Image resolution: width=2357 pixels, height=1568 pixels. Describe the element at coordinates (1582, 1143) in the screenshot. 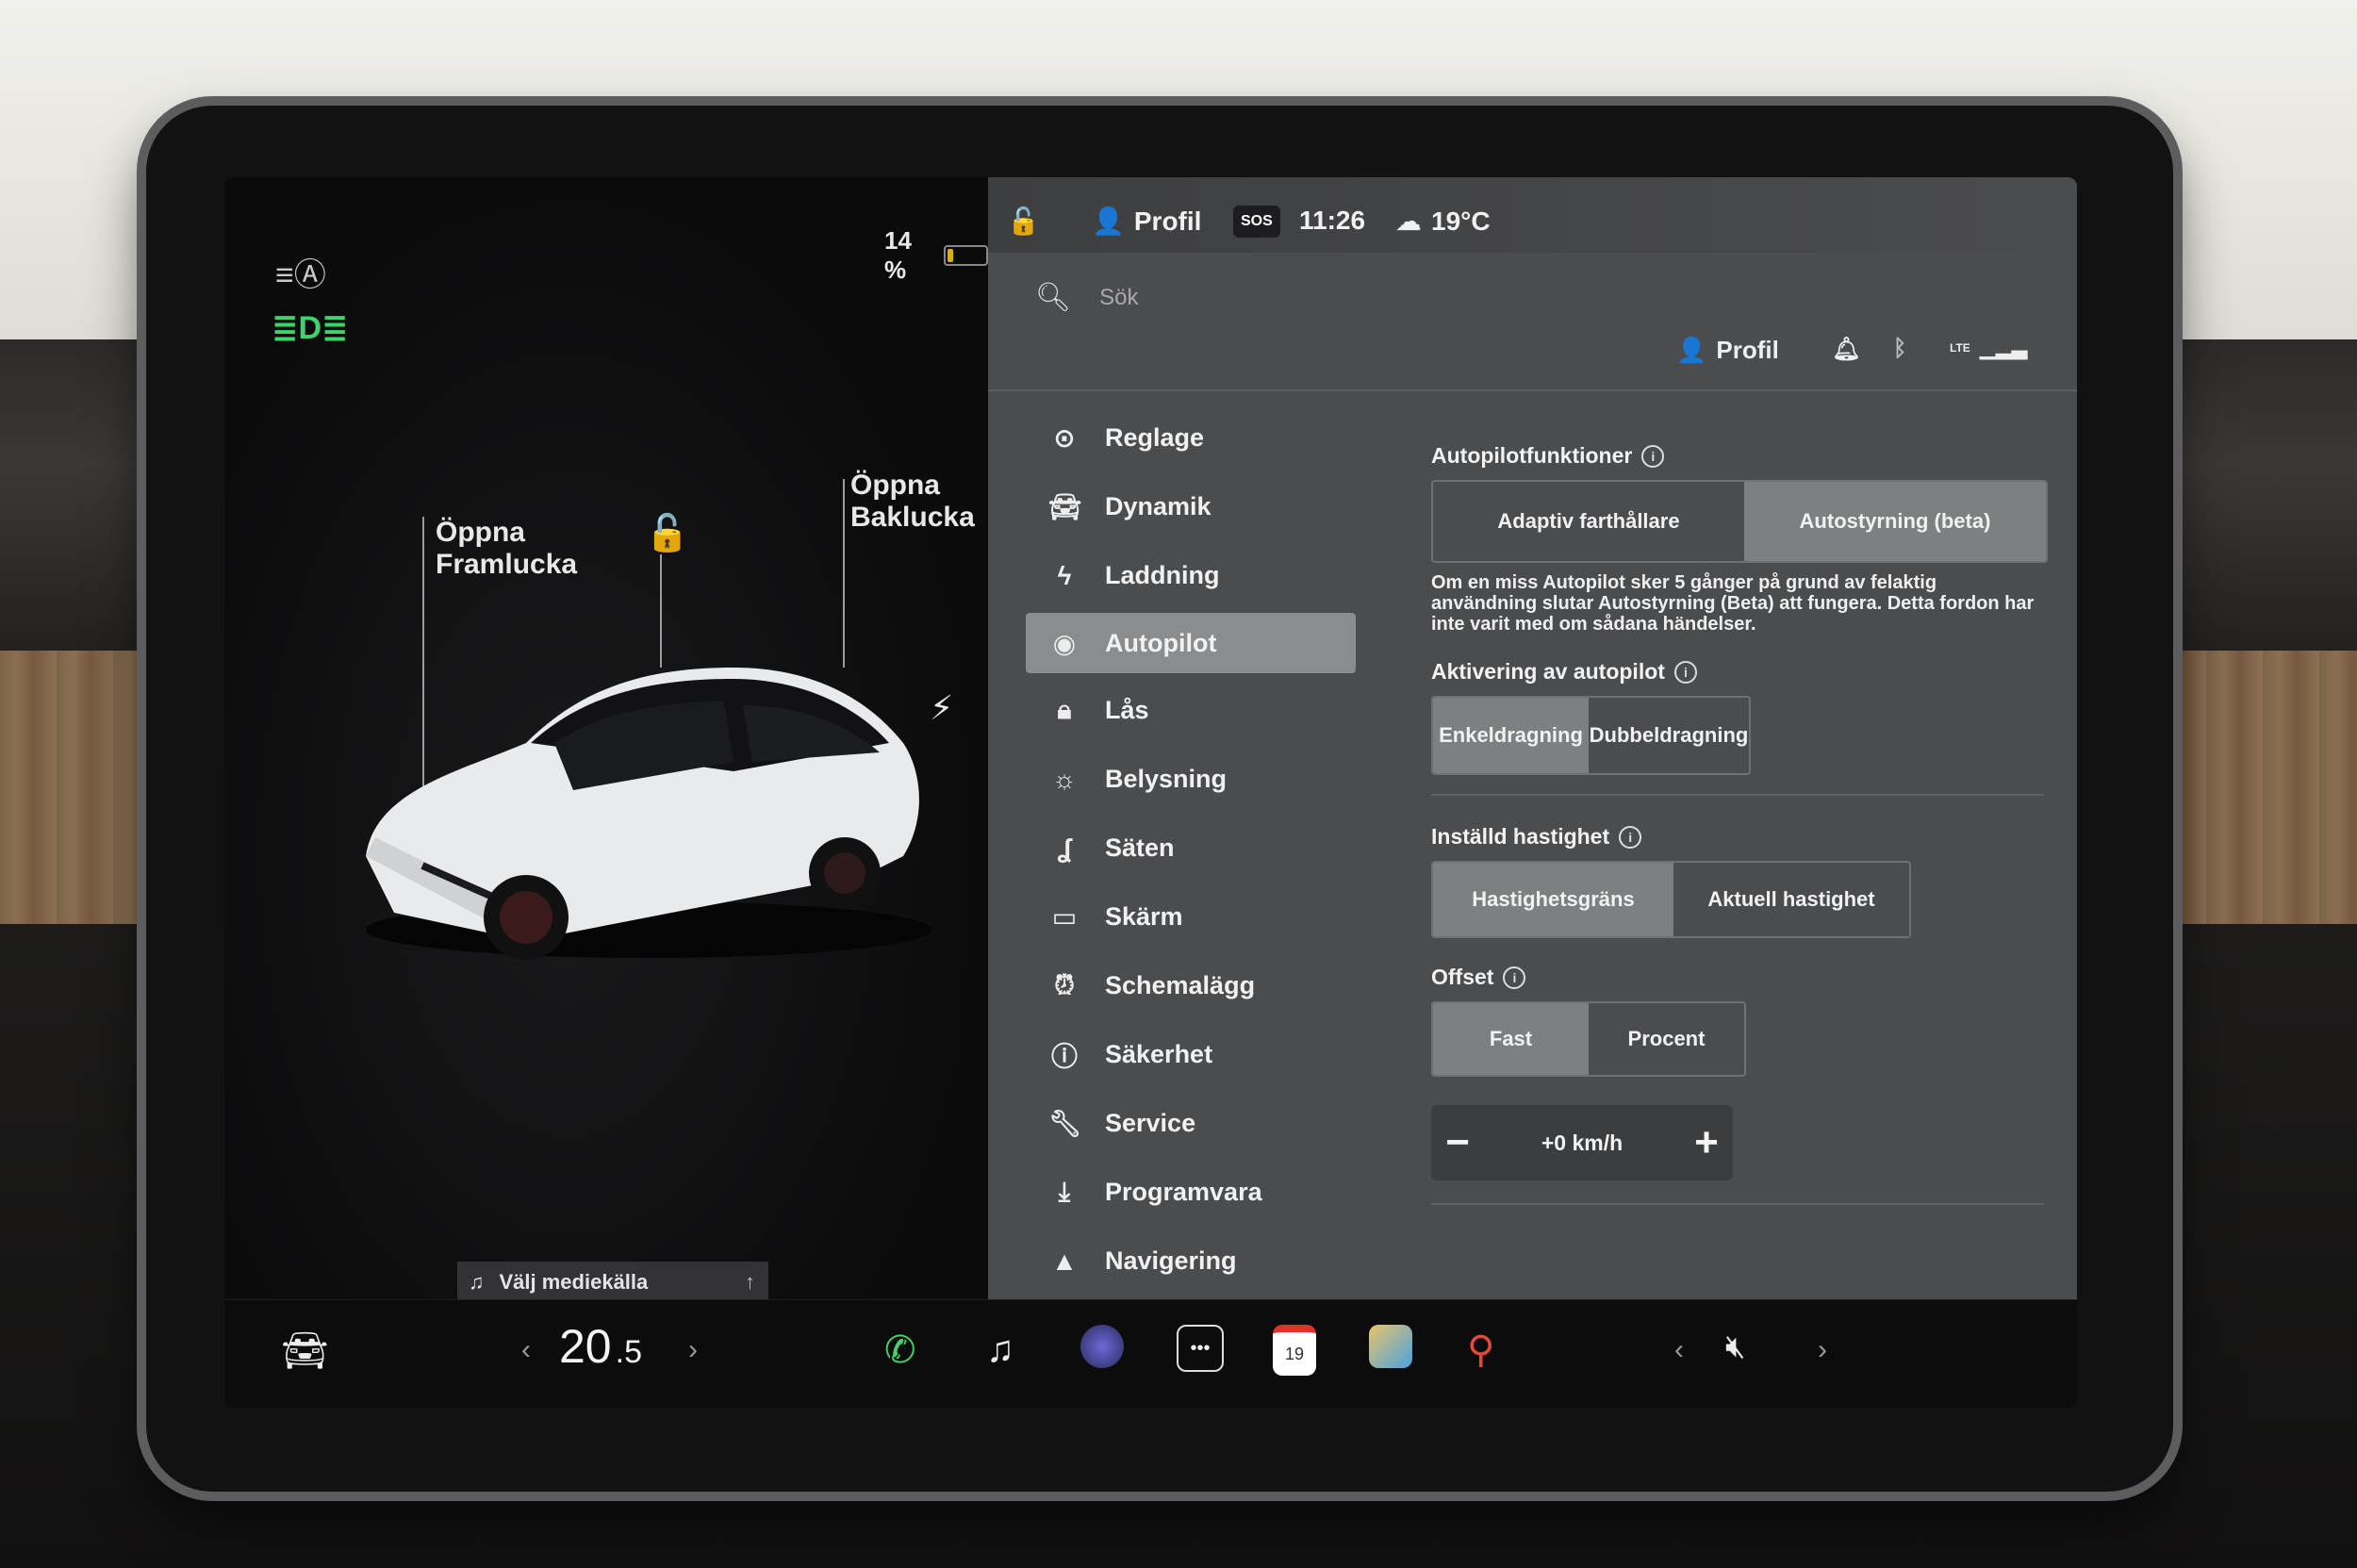

I see `offset-value: +0 km/h` at that location.